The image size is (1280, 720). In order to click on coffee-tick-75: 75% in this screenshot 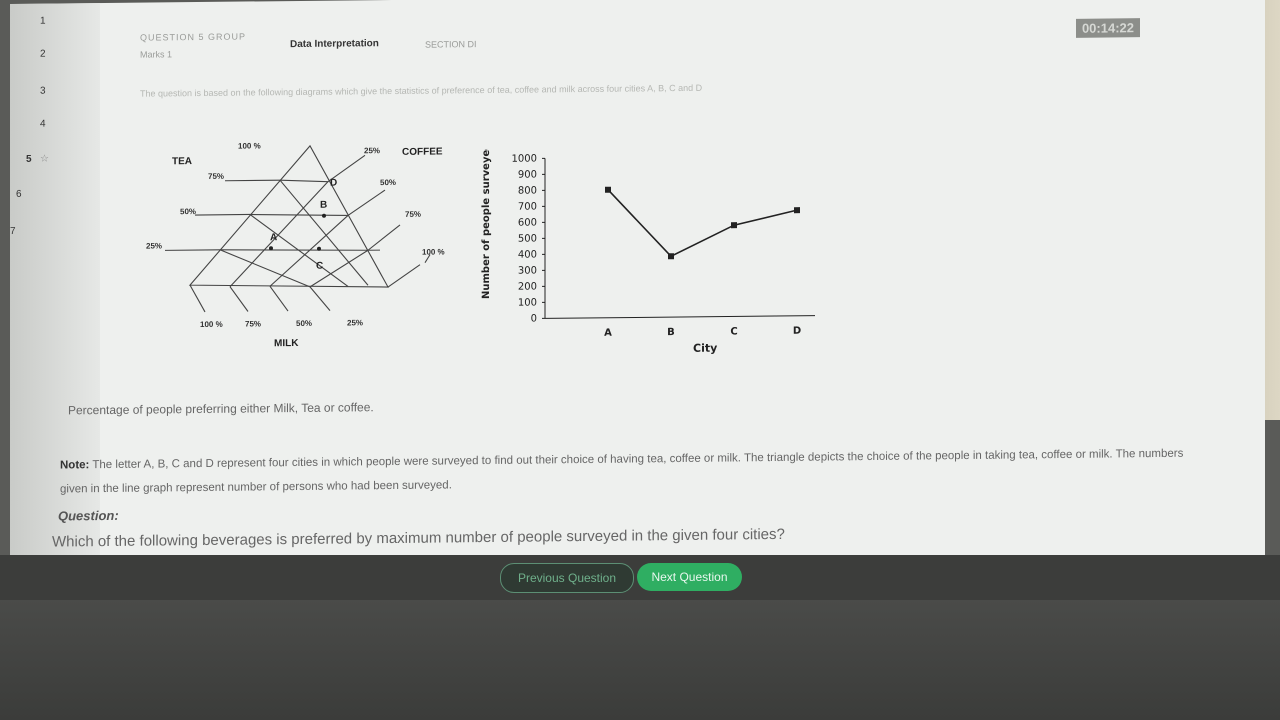, I will do `click(413, 214)`.